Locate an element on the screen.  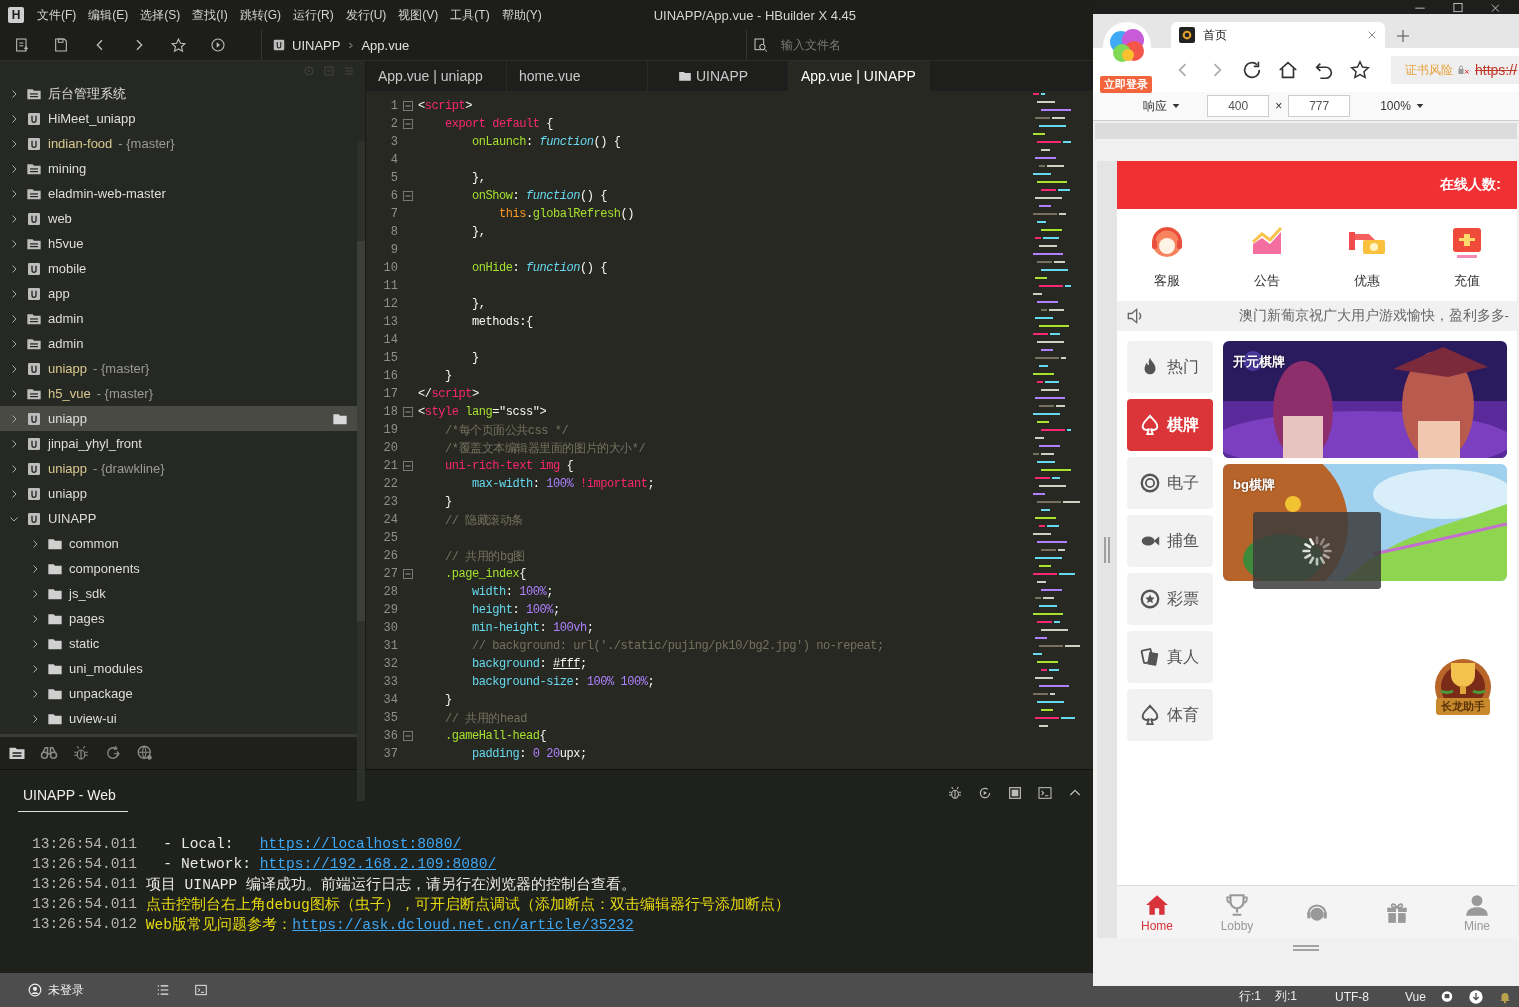
tree-item: uni_modules is located at coordinates (178, 668).